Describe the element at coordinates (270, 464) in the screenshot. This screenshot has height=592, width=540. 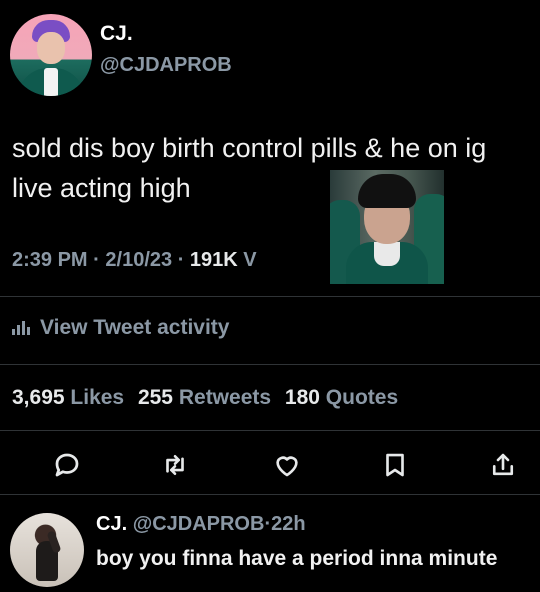
I see `tweet-action-bar` at that location.